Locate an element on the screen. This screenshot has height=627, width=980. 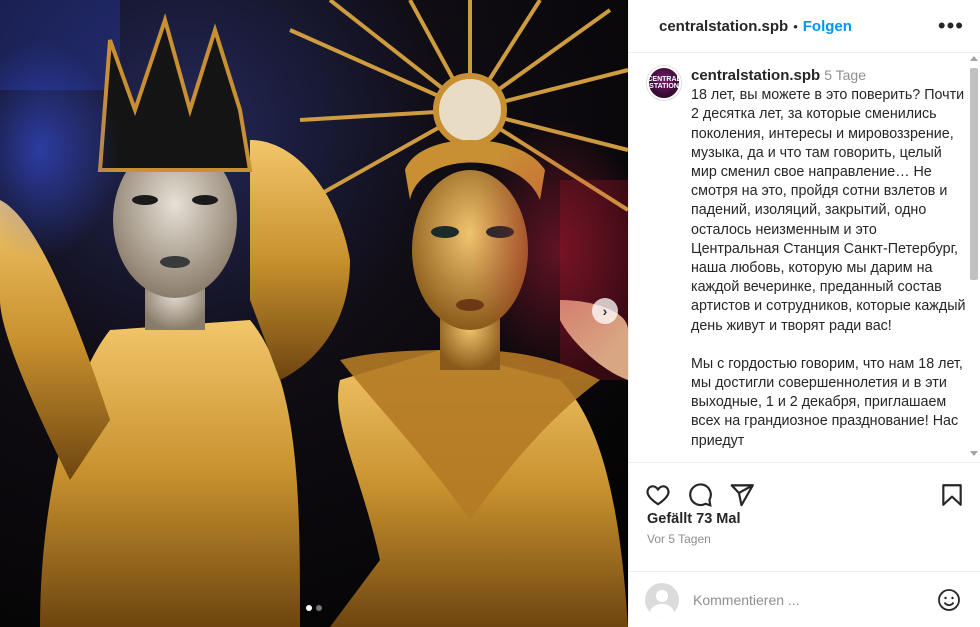
scroll-up-icon is located at coordinates (974, 58).